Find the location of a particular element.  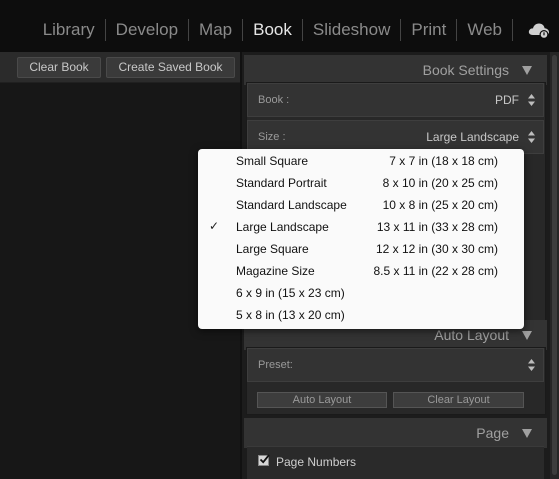

clear-book-button: Clear Book is located at coordinates (59, 67).